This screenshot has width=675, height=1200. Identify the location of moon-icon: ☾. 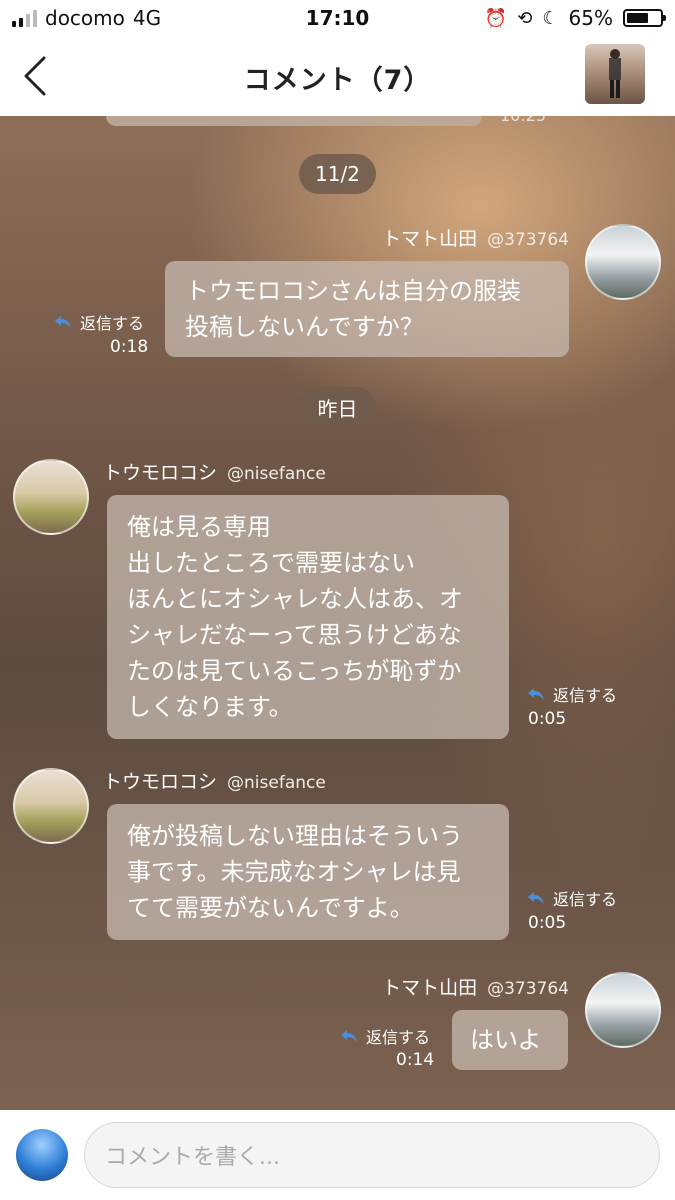
(550, 18).